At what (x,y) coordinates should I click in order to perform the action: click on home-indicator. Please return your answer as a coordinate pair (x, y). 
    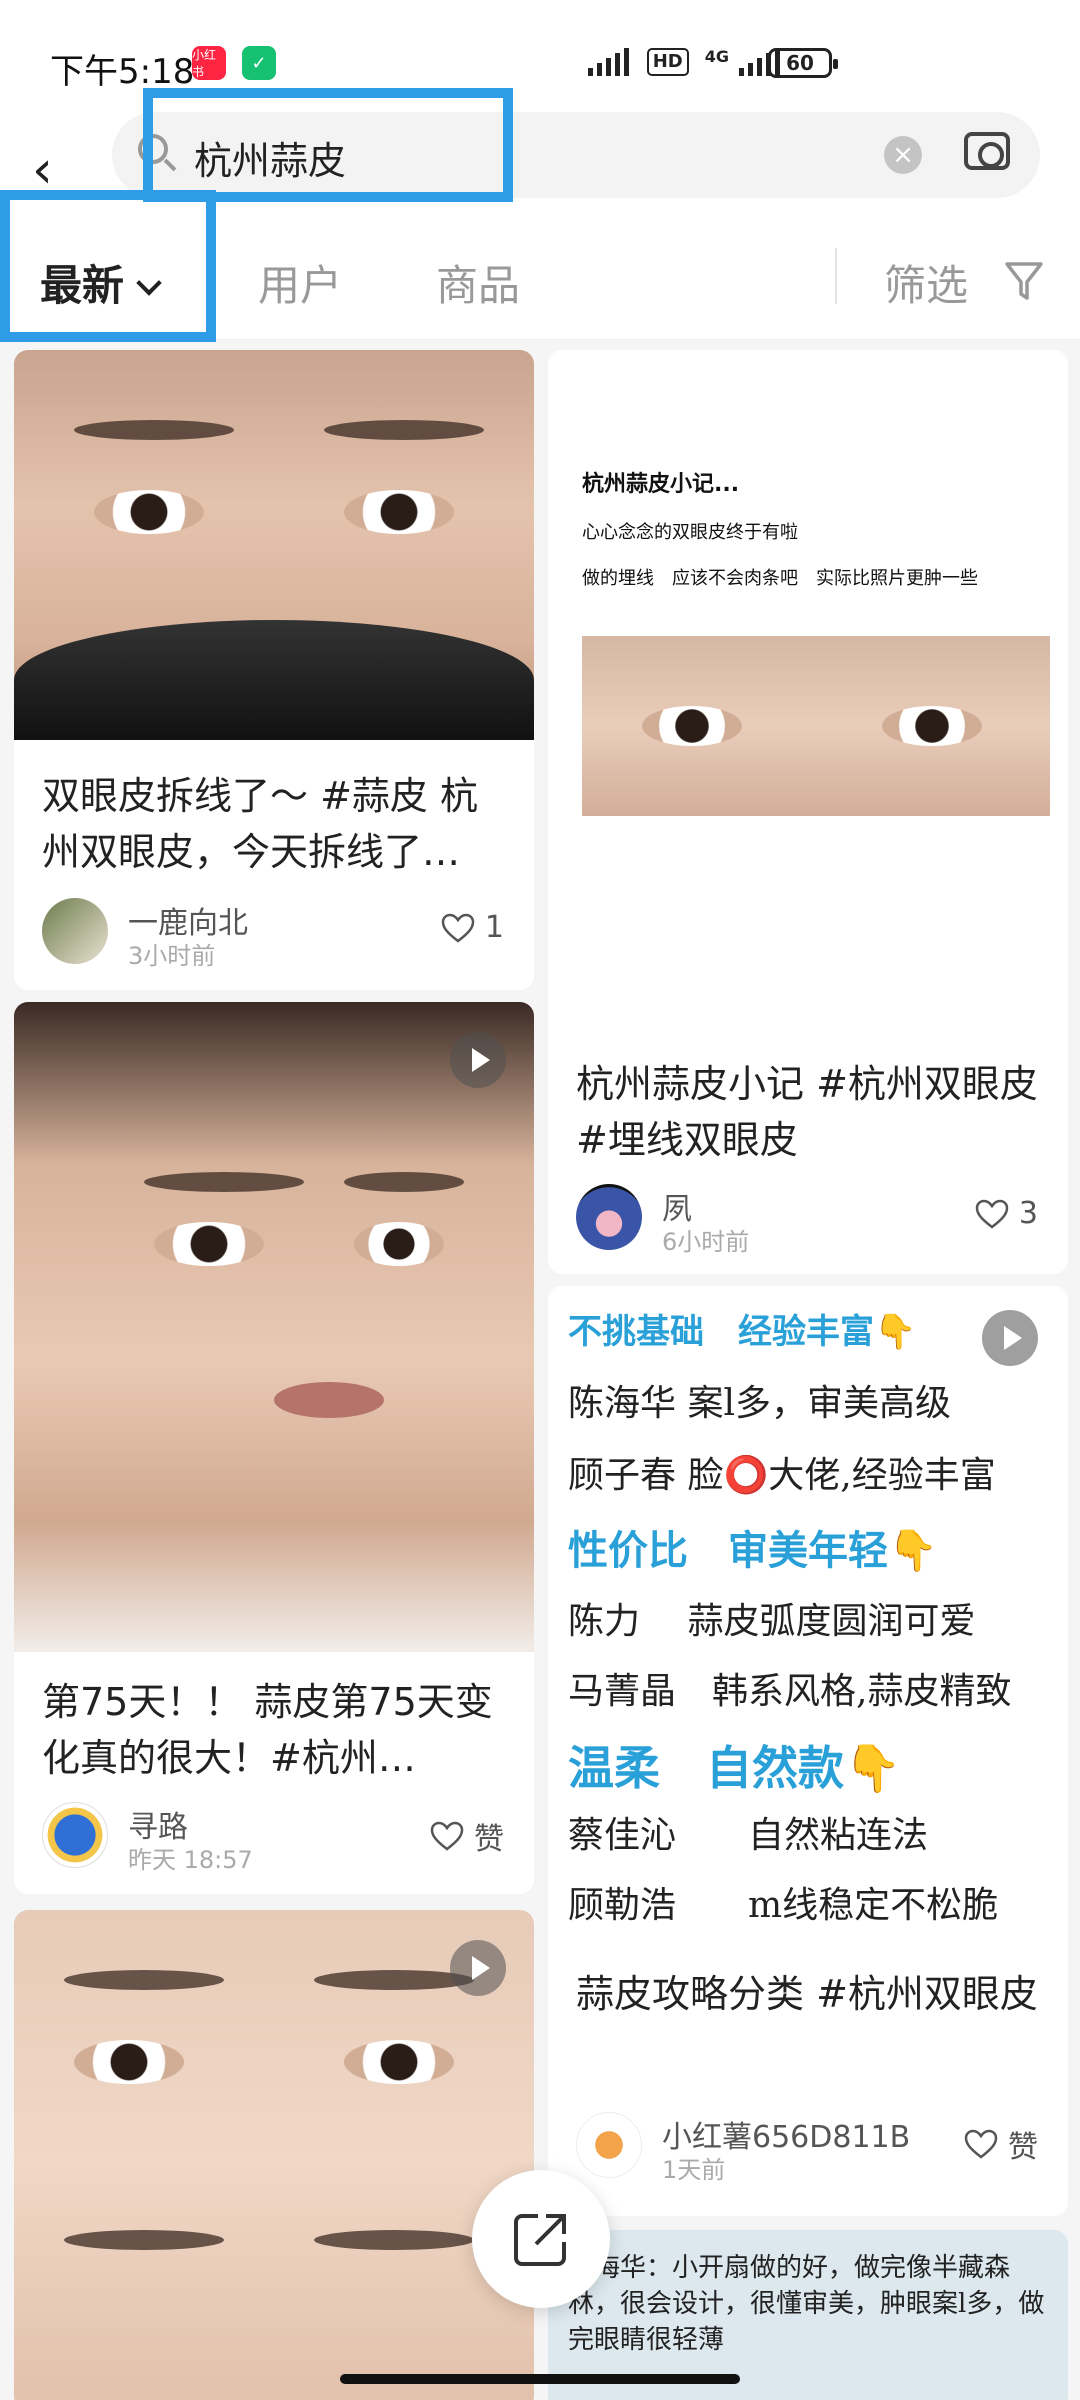
    Looking at the image, I should click on (540, 2379).